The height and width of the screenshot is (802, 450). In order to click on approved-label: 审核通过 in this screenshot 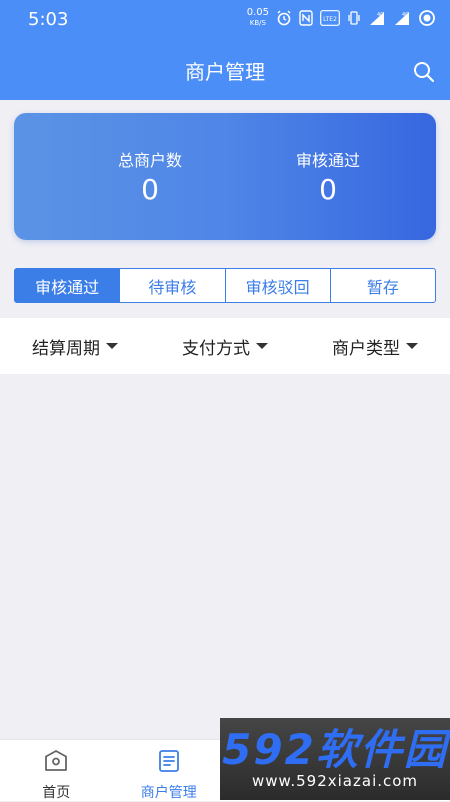, I will do `click(328, 159)`.